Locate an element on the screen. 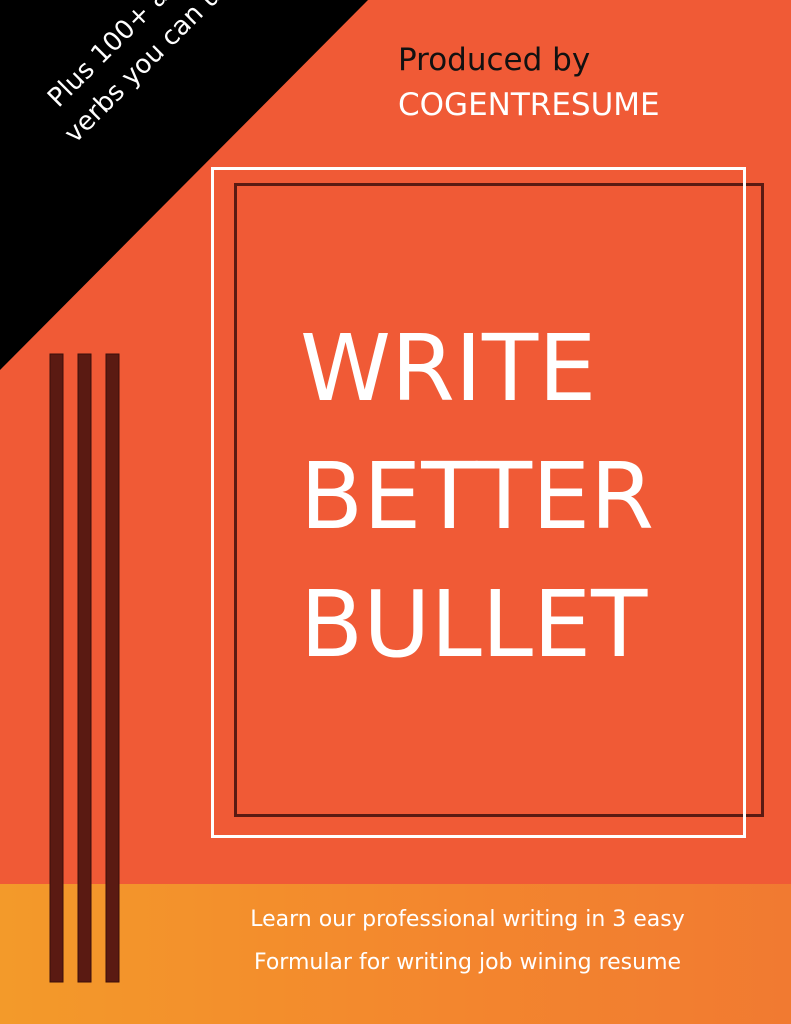  decorative-stripes is located at coordinates (84, 668).